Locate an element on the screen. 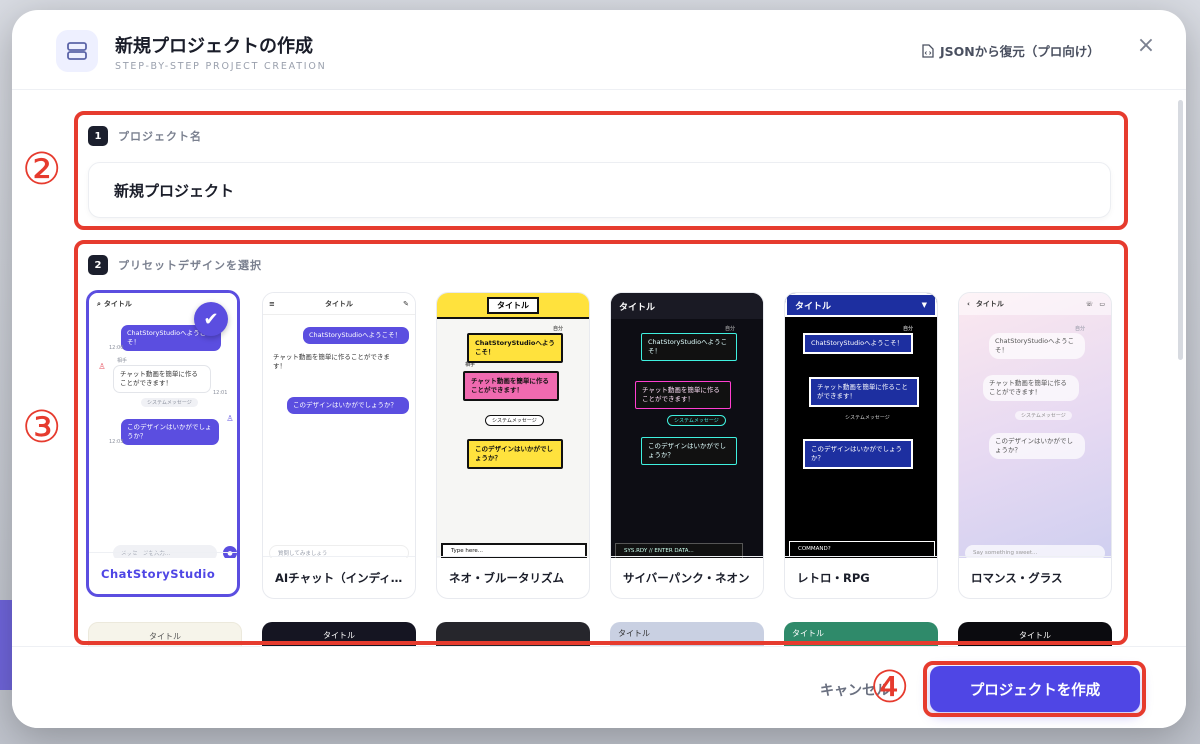  chevron-down-icon: ▼ is located at coordinates (924, 305).